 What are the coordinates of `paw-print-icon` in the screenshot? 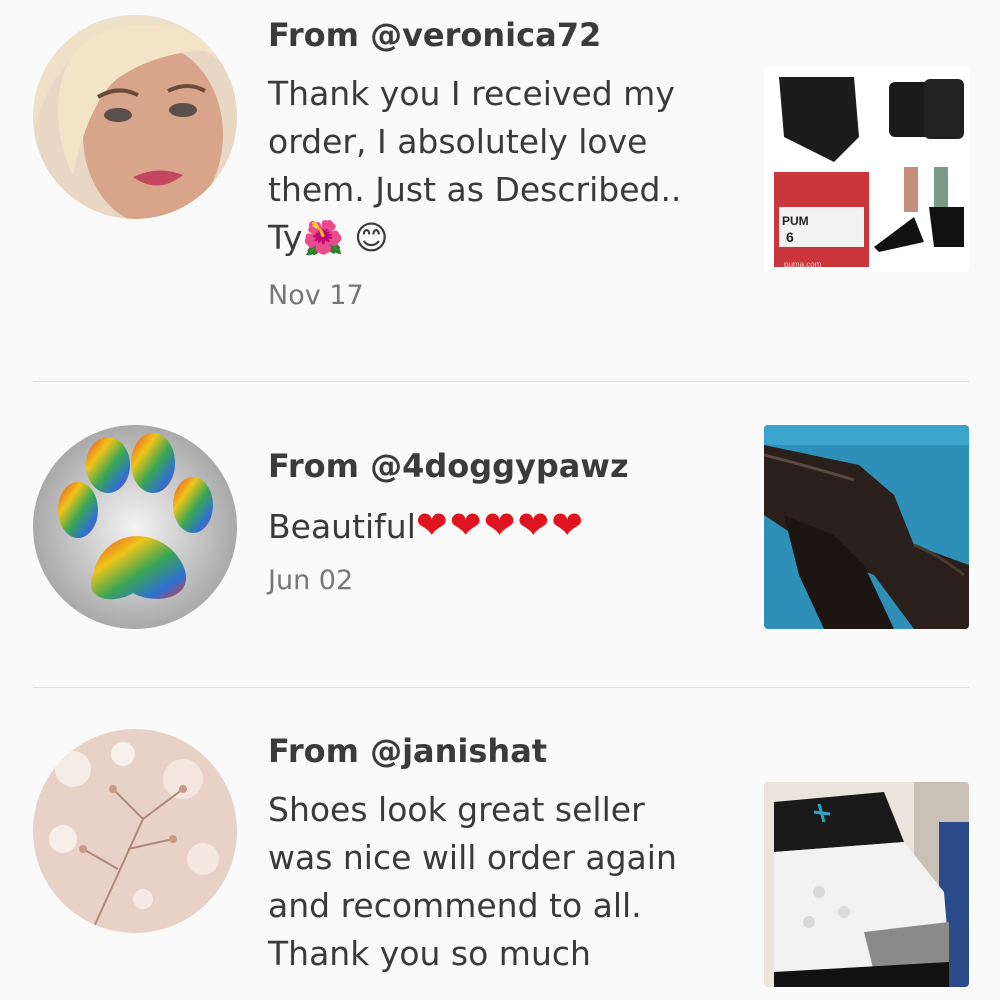 It's located at (135, 527).